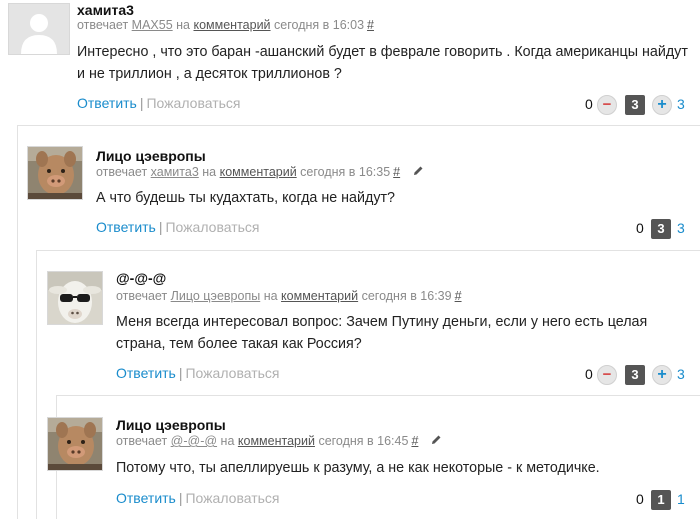 Image resolution: width=700 pixels, height=519 pixels. I want to click on default-user-avatar, so click(39, 29).